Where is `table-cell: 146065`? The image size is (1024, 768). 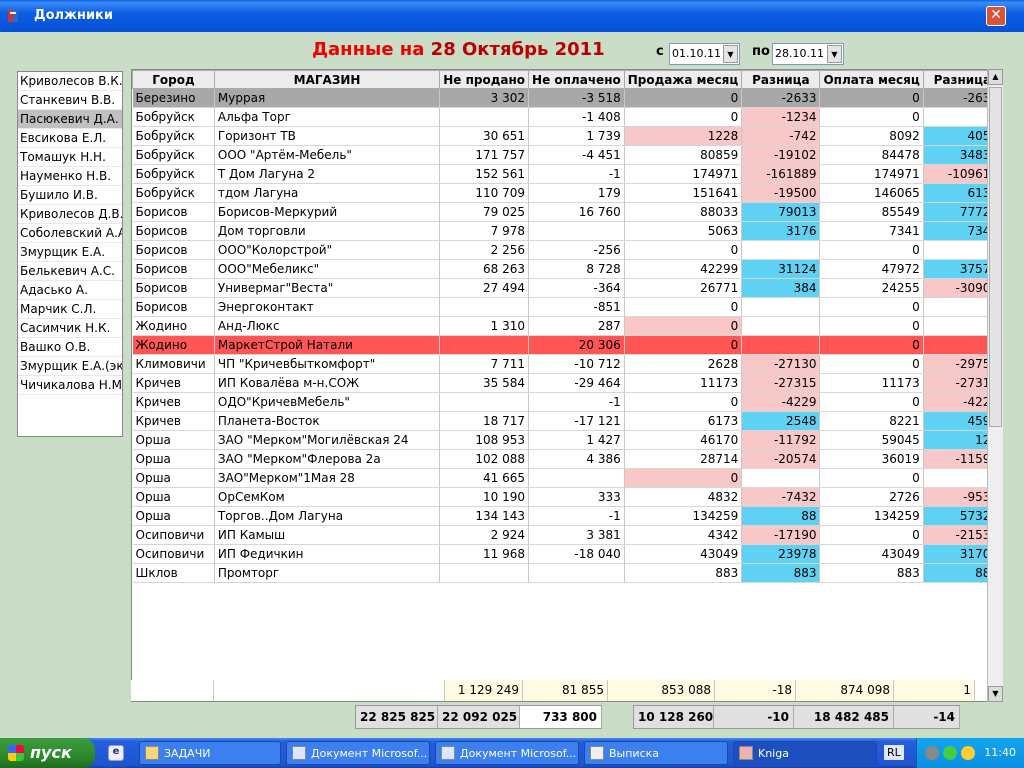 table-cell: 146065 is located at coordinates (871, 193).